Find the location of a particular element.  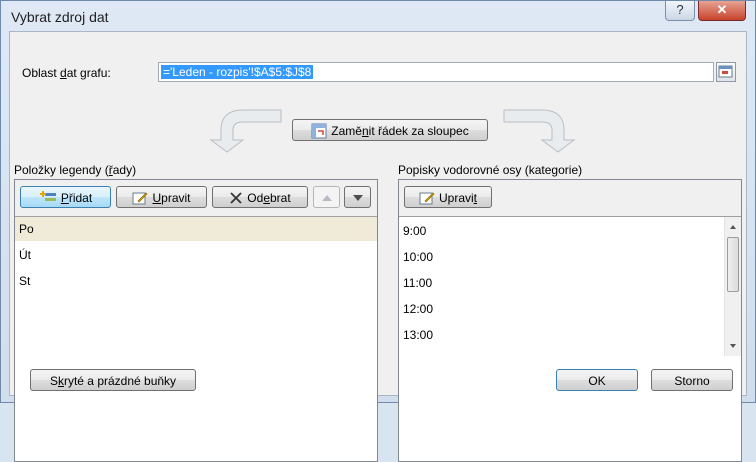

axis-item-13: 13:00 is located at coordinates (561, 335).